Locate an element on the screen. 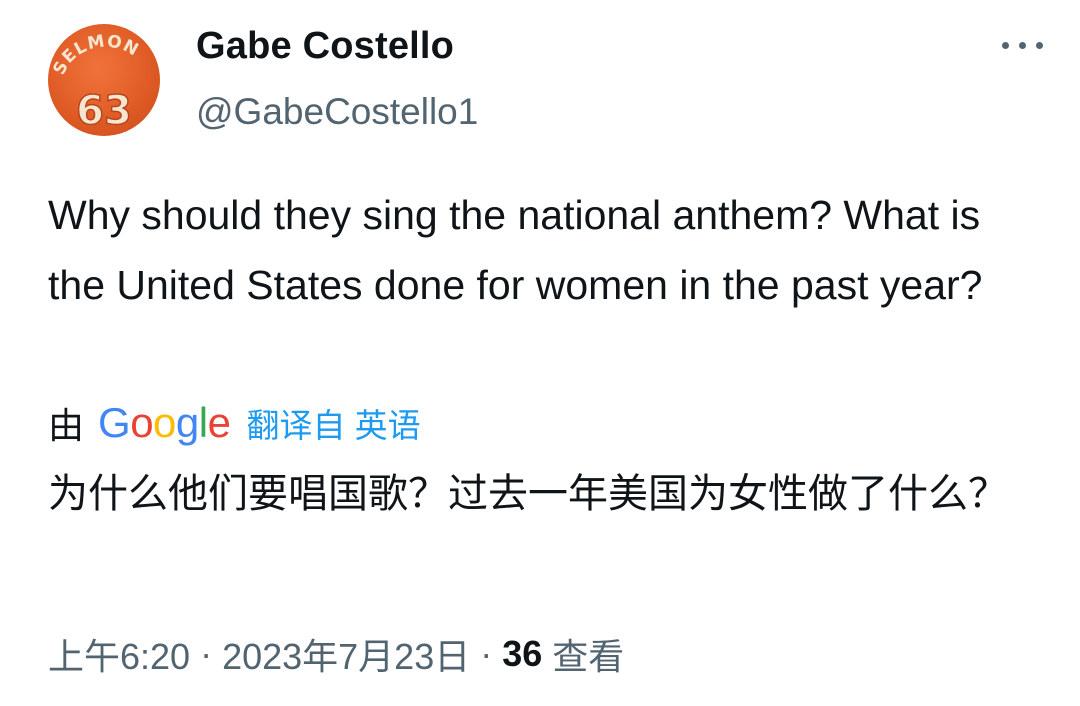 The width and height of the screenshot is (1080, 706). tweet-time: 上午6:20 is located at coordinates (119, 654).